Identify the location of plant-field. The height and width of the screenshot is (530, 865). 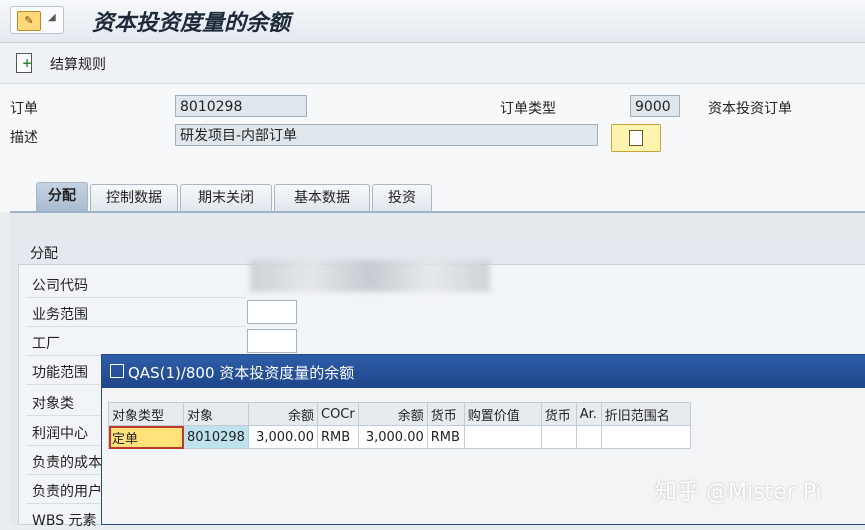
(272, 341).